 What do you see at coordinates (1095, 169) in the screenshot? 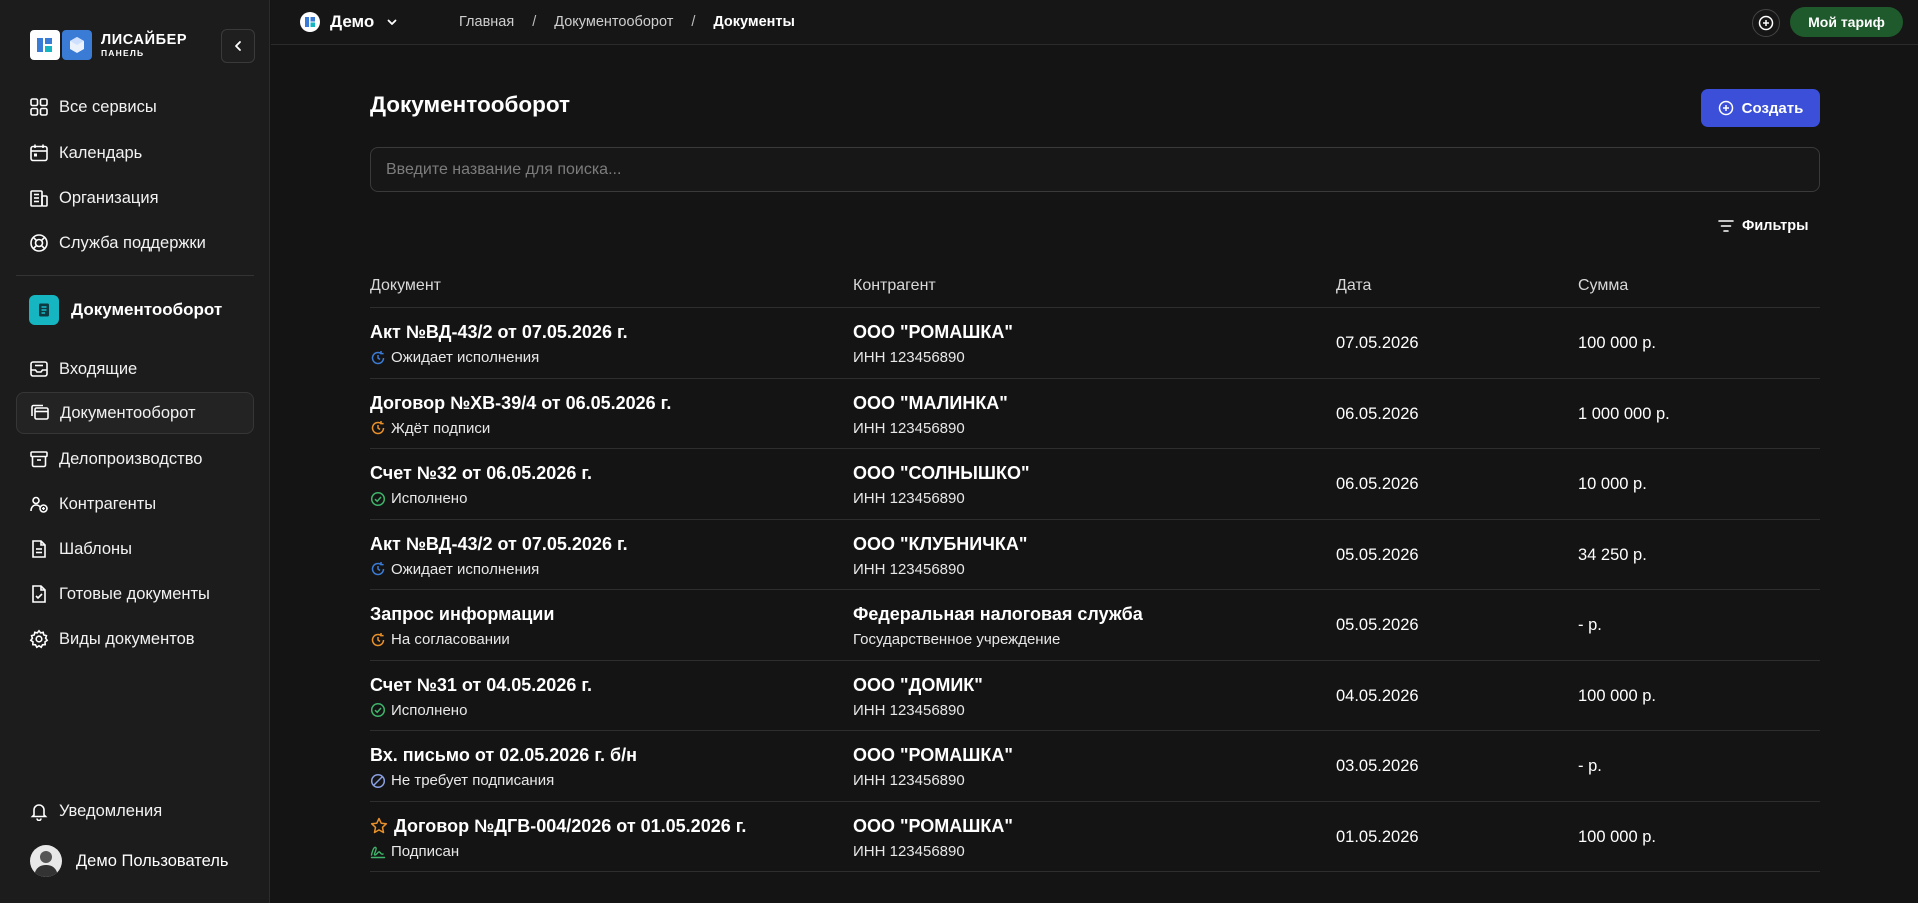
I see `search-input` at bounding box center [1095, 169].